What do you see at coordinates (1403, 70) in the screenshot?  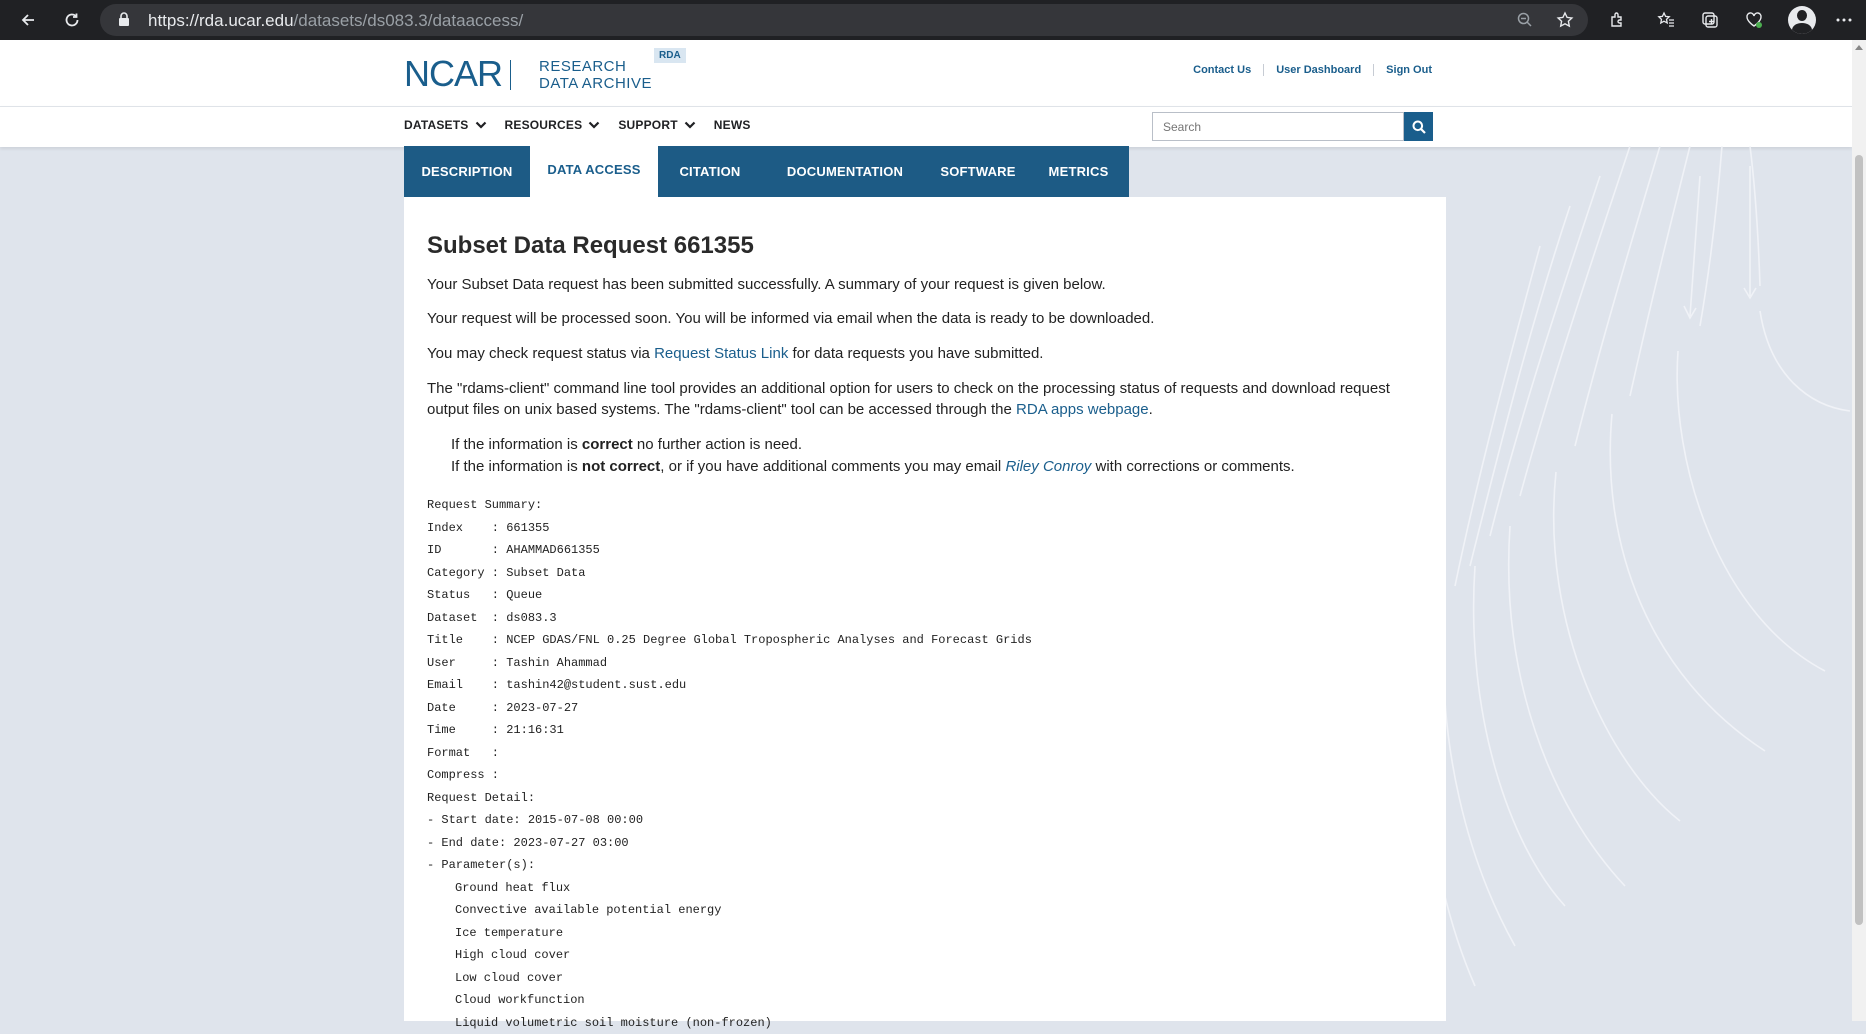 I see `sign-out-link: Sign Out` at bounding box center [1403, 70].